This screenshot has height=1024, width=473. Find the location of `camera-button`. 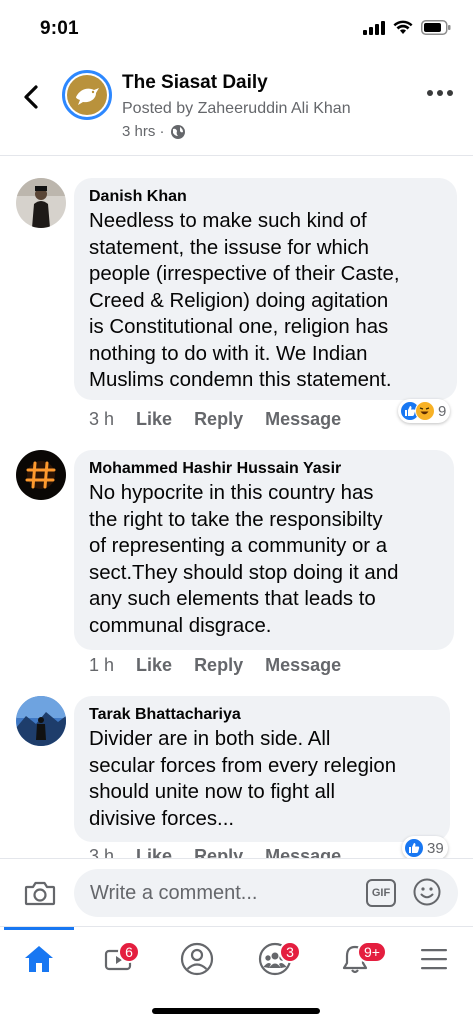

camera-button is located at coordinates (40, 895).